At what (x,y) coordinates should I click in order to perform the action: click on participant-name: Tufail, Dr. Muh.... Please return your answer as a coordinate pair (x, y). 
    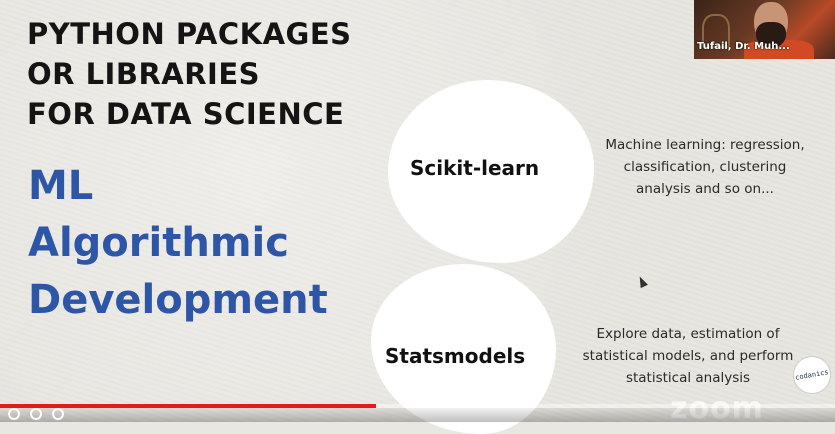
    Looking at the image, I should click on (743, 46).